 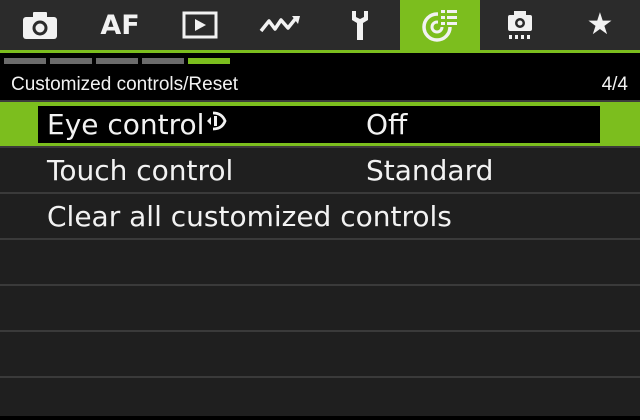 I want to click on camera-icon, so click(x=40, y=25).